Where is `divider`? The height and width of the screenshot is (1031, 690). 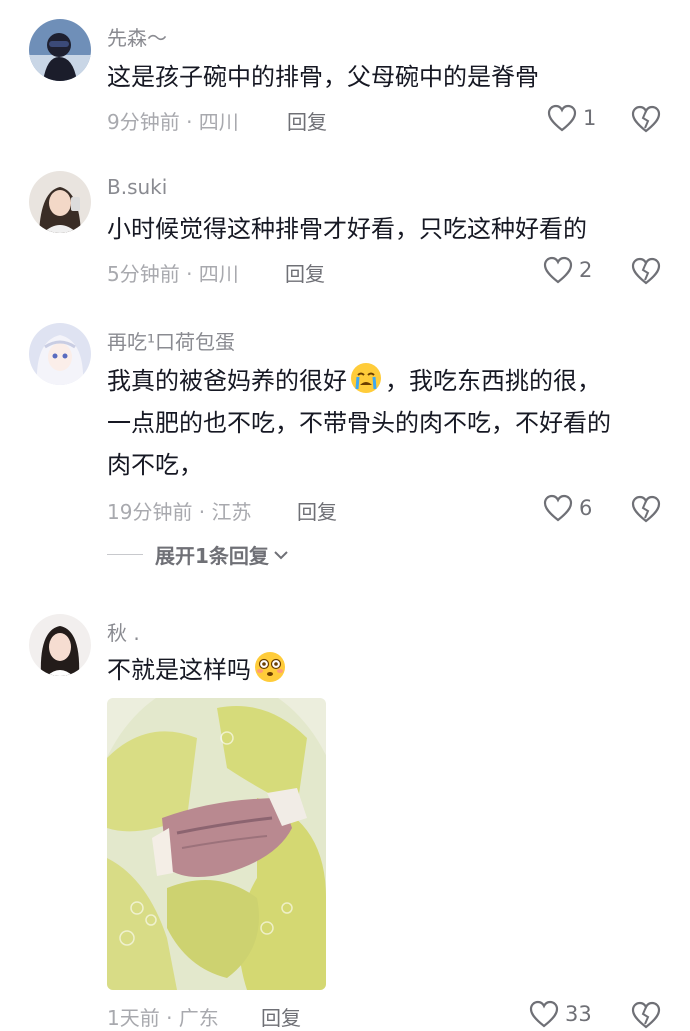
divider is located at coordinates (125, 554).